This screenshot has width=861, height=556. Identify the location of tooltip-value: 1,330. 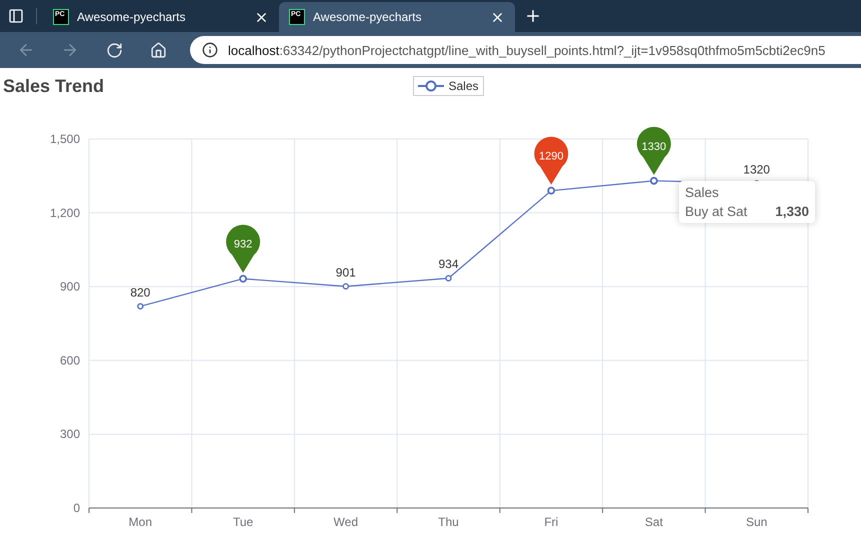
(792, 211).